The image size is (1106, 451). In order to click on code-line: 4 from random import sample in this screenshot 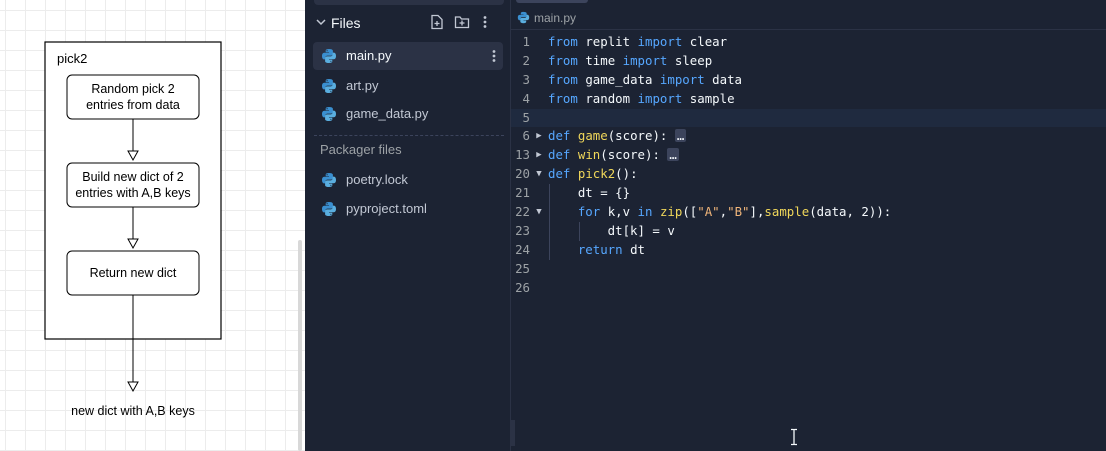, I will do `click(808, 99)`.